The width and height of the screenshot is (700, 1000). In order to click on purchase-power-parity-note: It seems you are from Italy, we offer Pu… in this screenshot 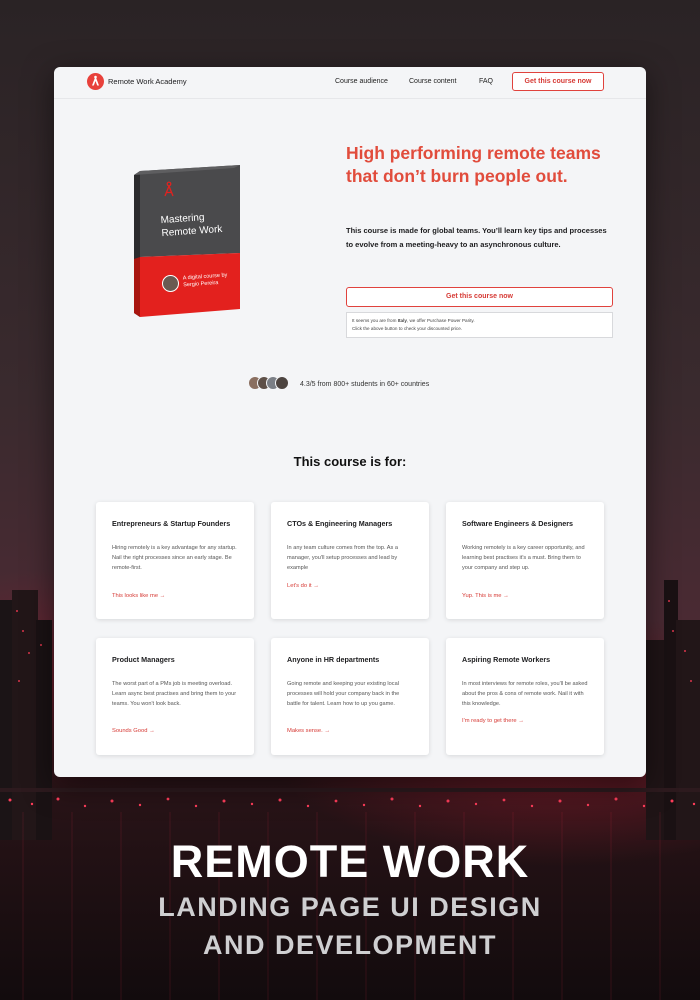, I will do `click(479, 325)`.